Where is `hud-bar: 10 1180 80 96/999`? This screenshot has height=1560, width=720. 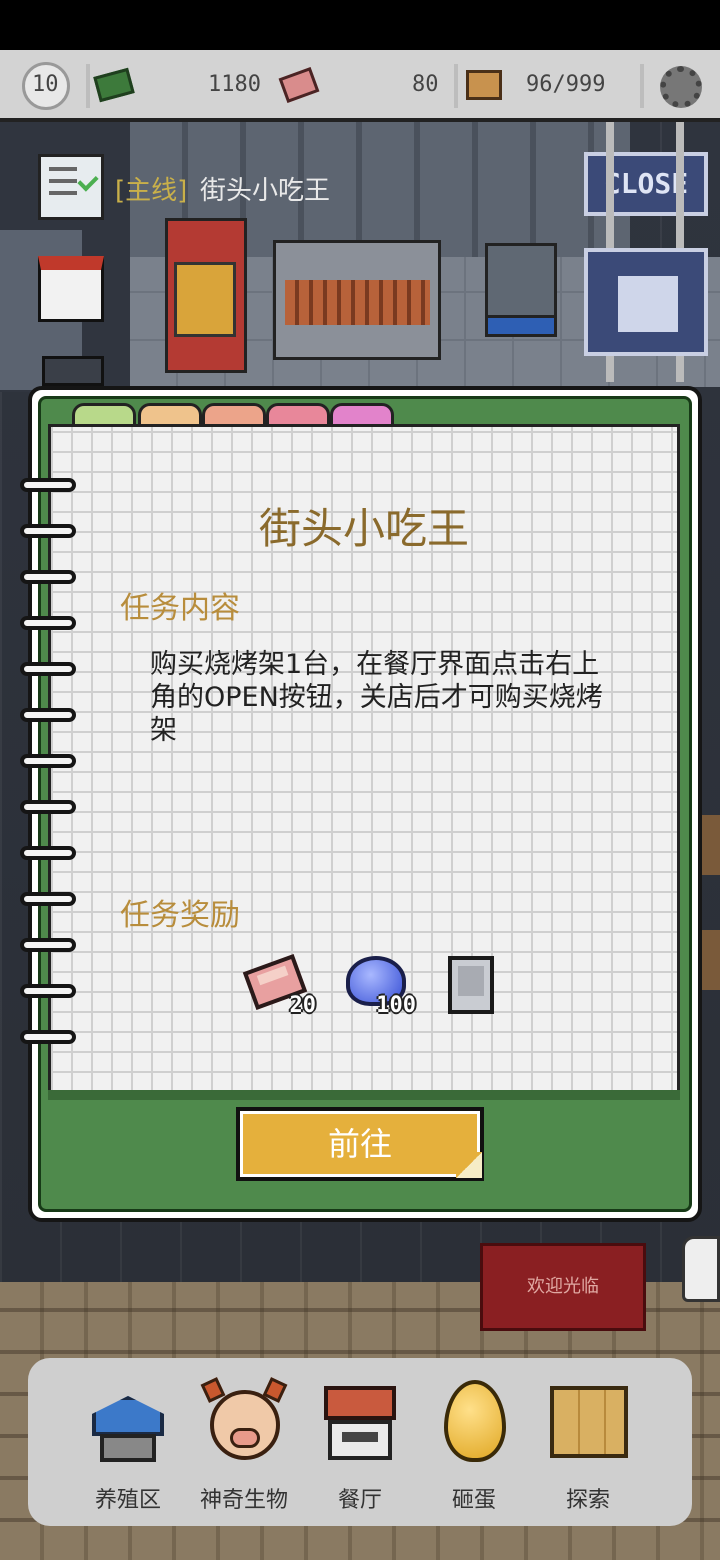
hud-bar: 10 1180 80 96/999 is located at coordinates (360, 86).